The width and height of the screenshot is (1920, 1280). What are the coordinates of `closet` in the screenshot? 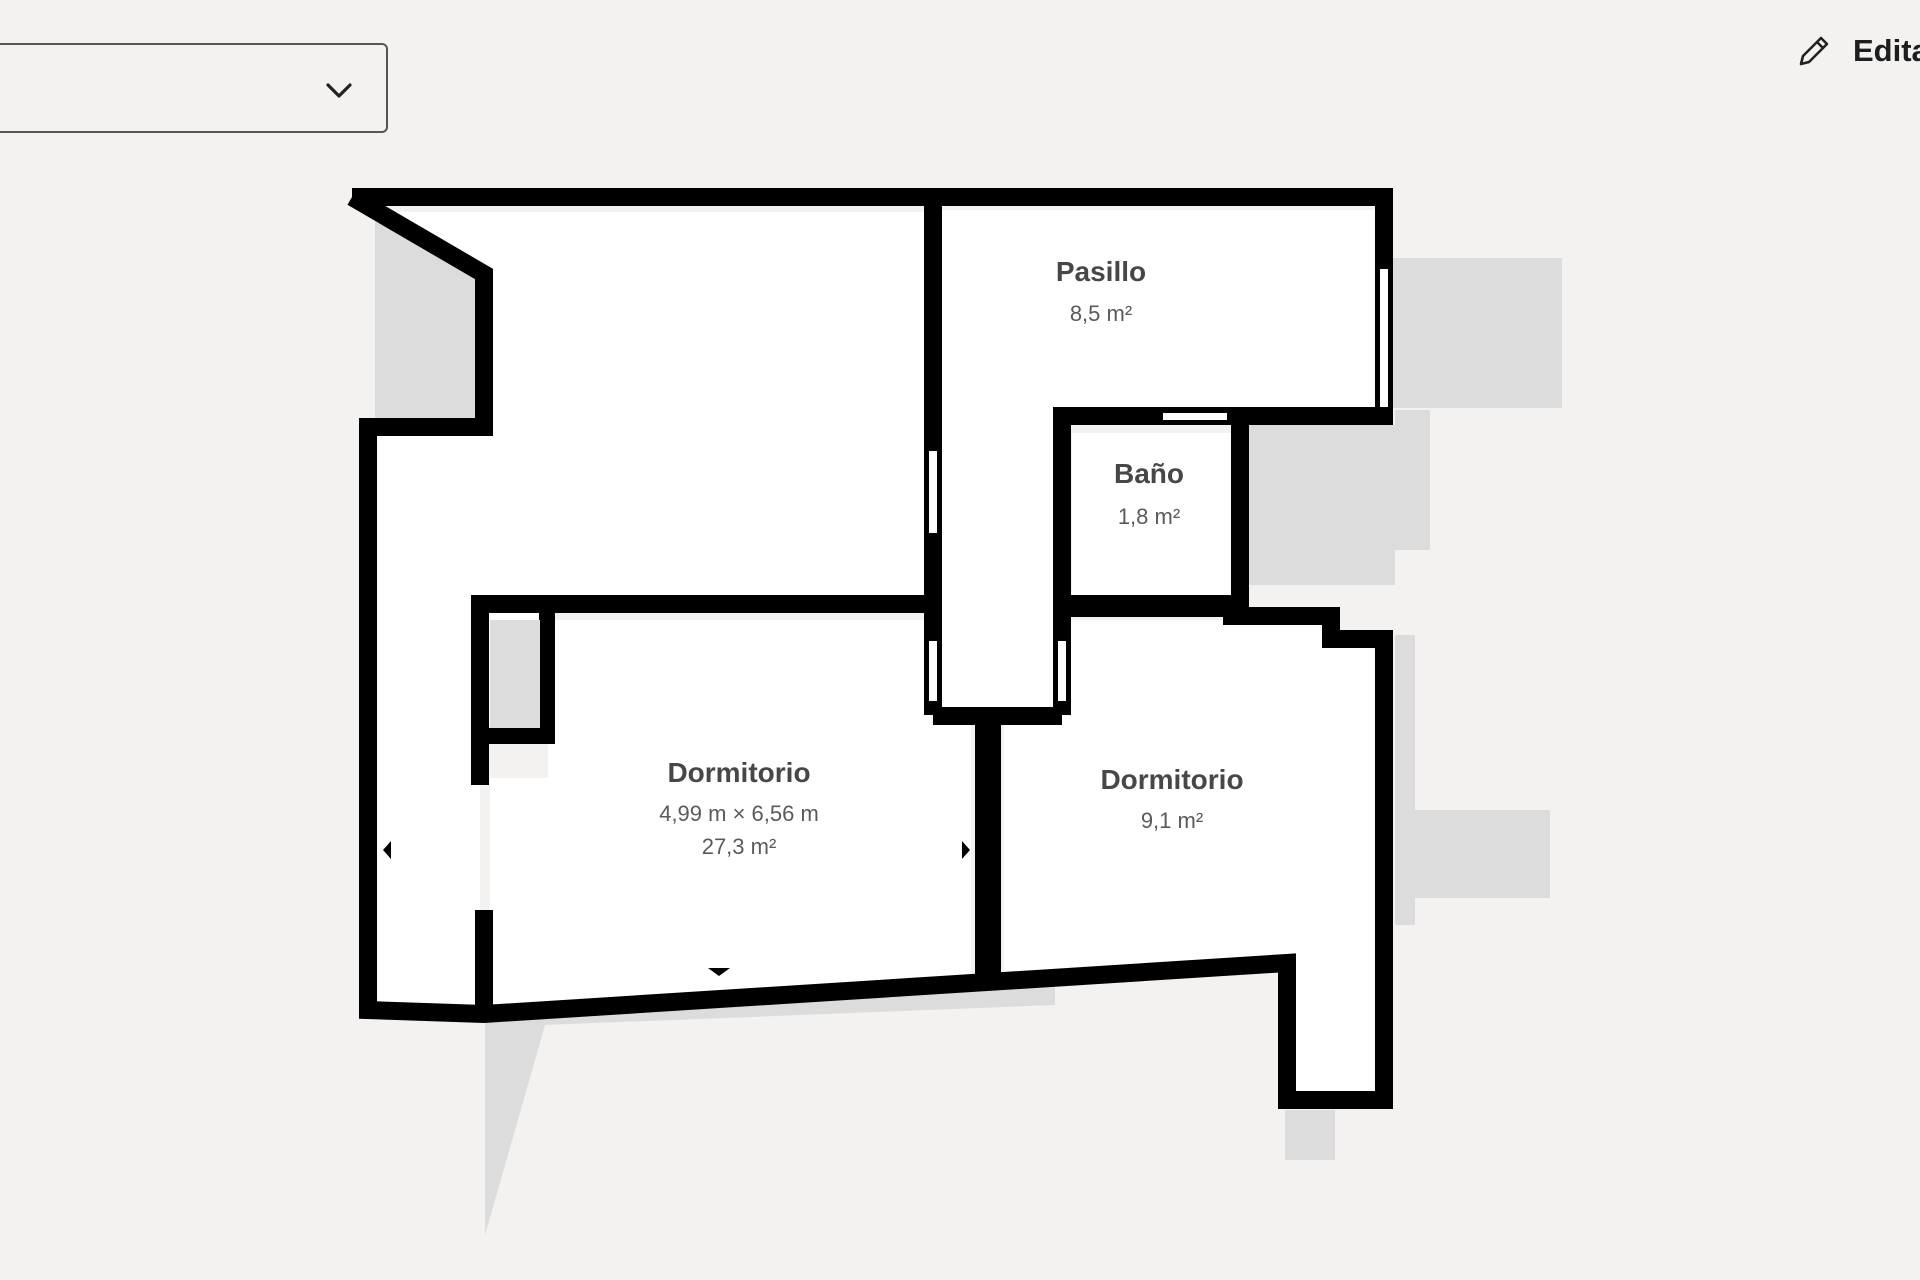 It's located at (515, 674).